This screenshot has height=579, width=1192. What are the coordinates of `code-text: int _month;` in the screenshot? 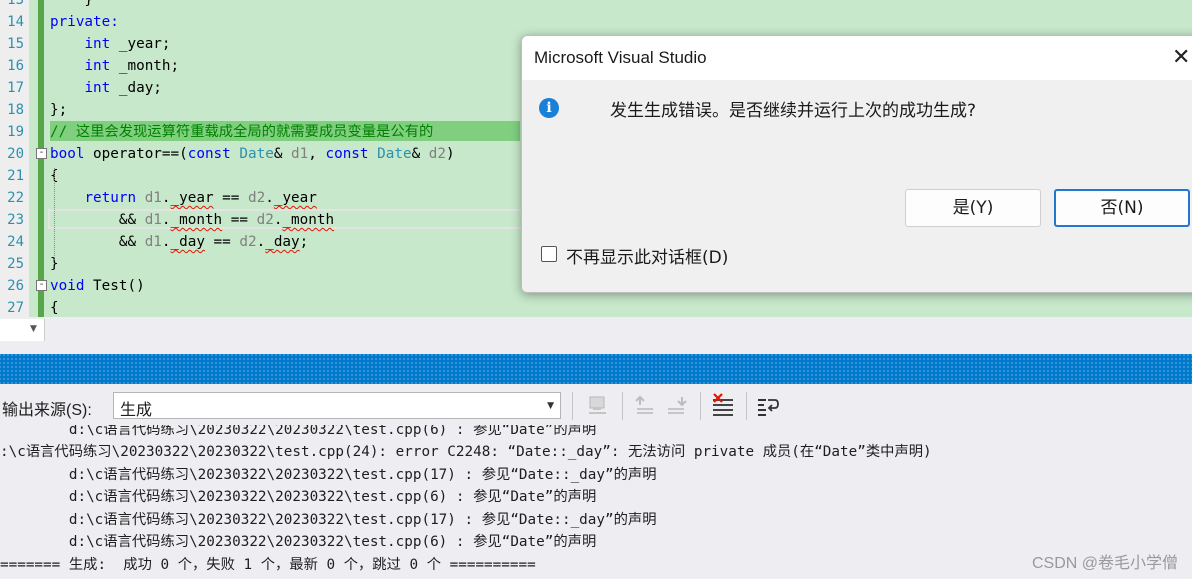 It's located at (132, 66).